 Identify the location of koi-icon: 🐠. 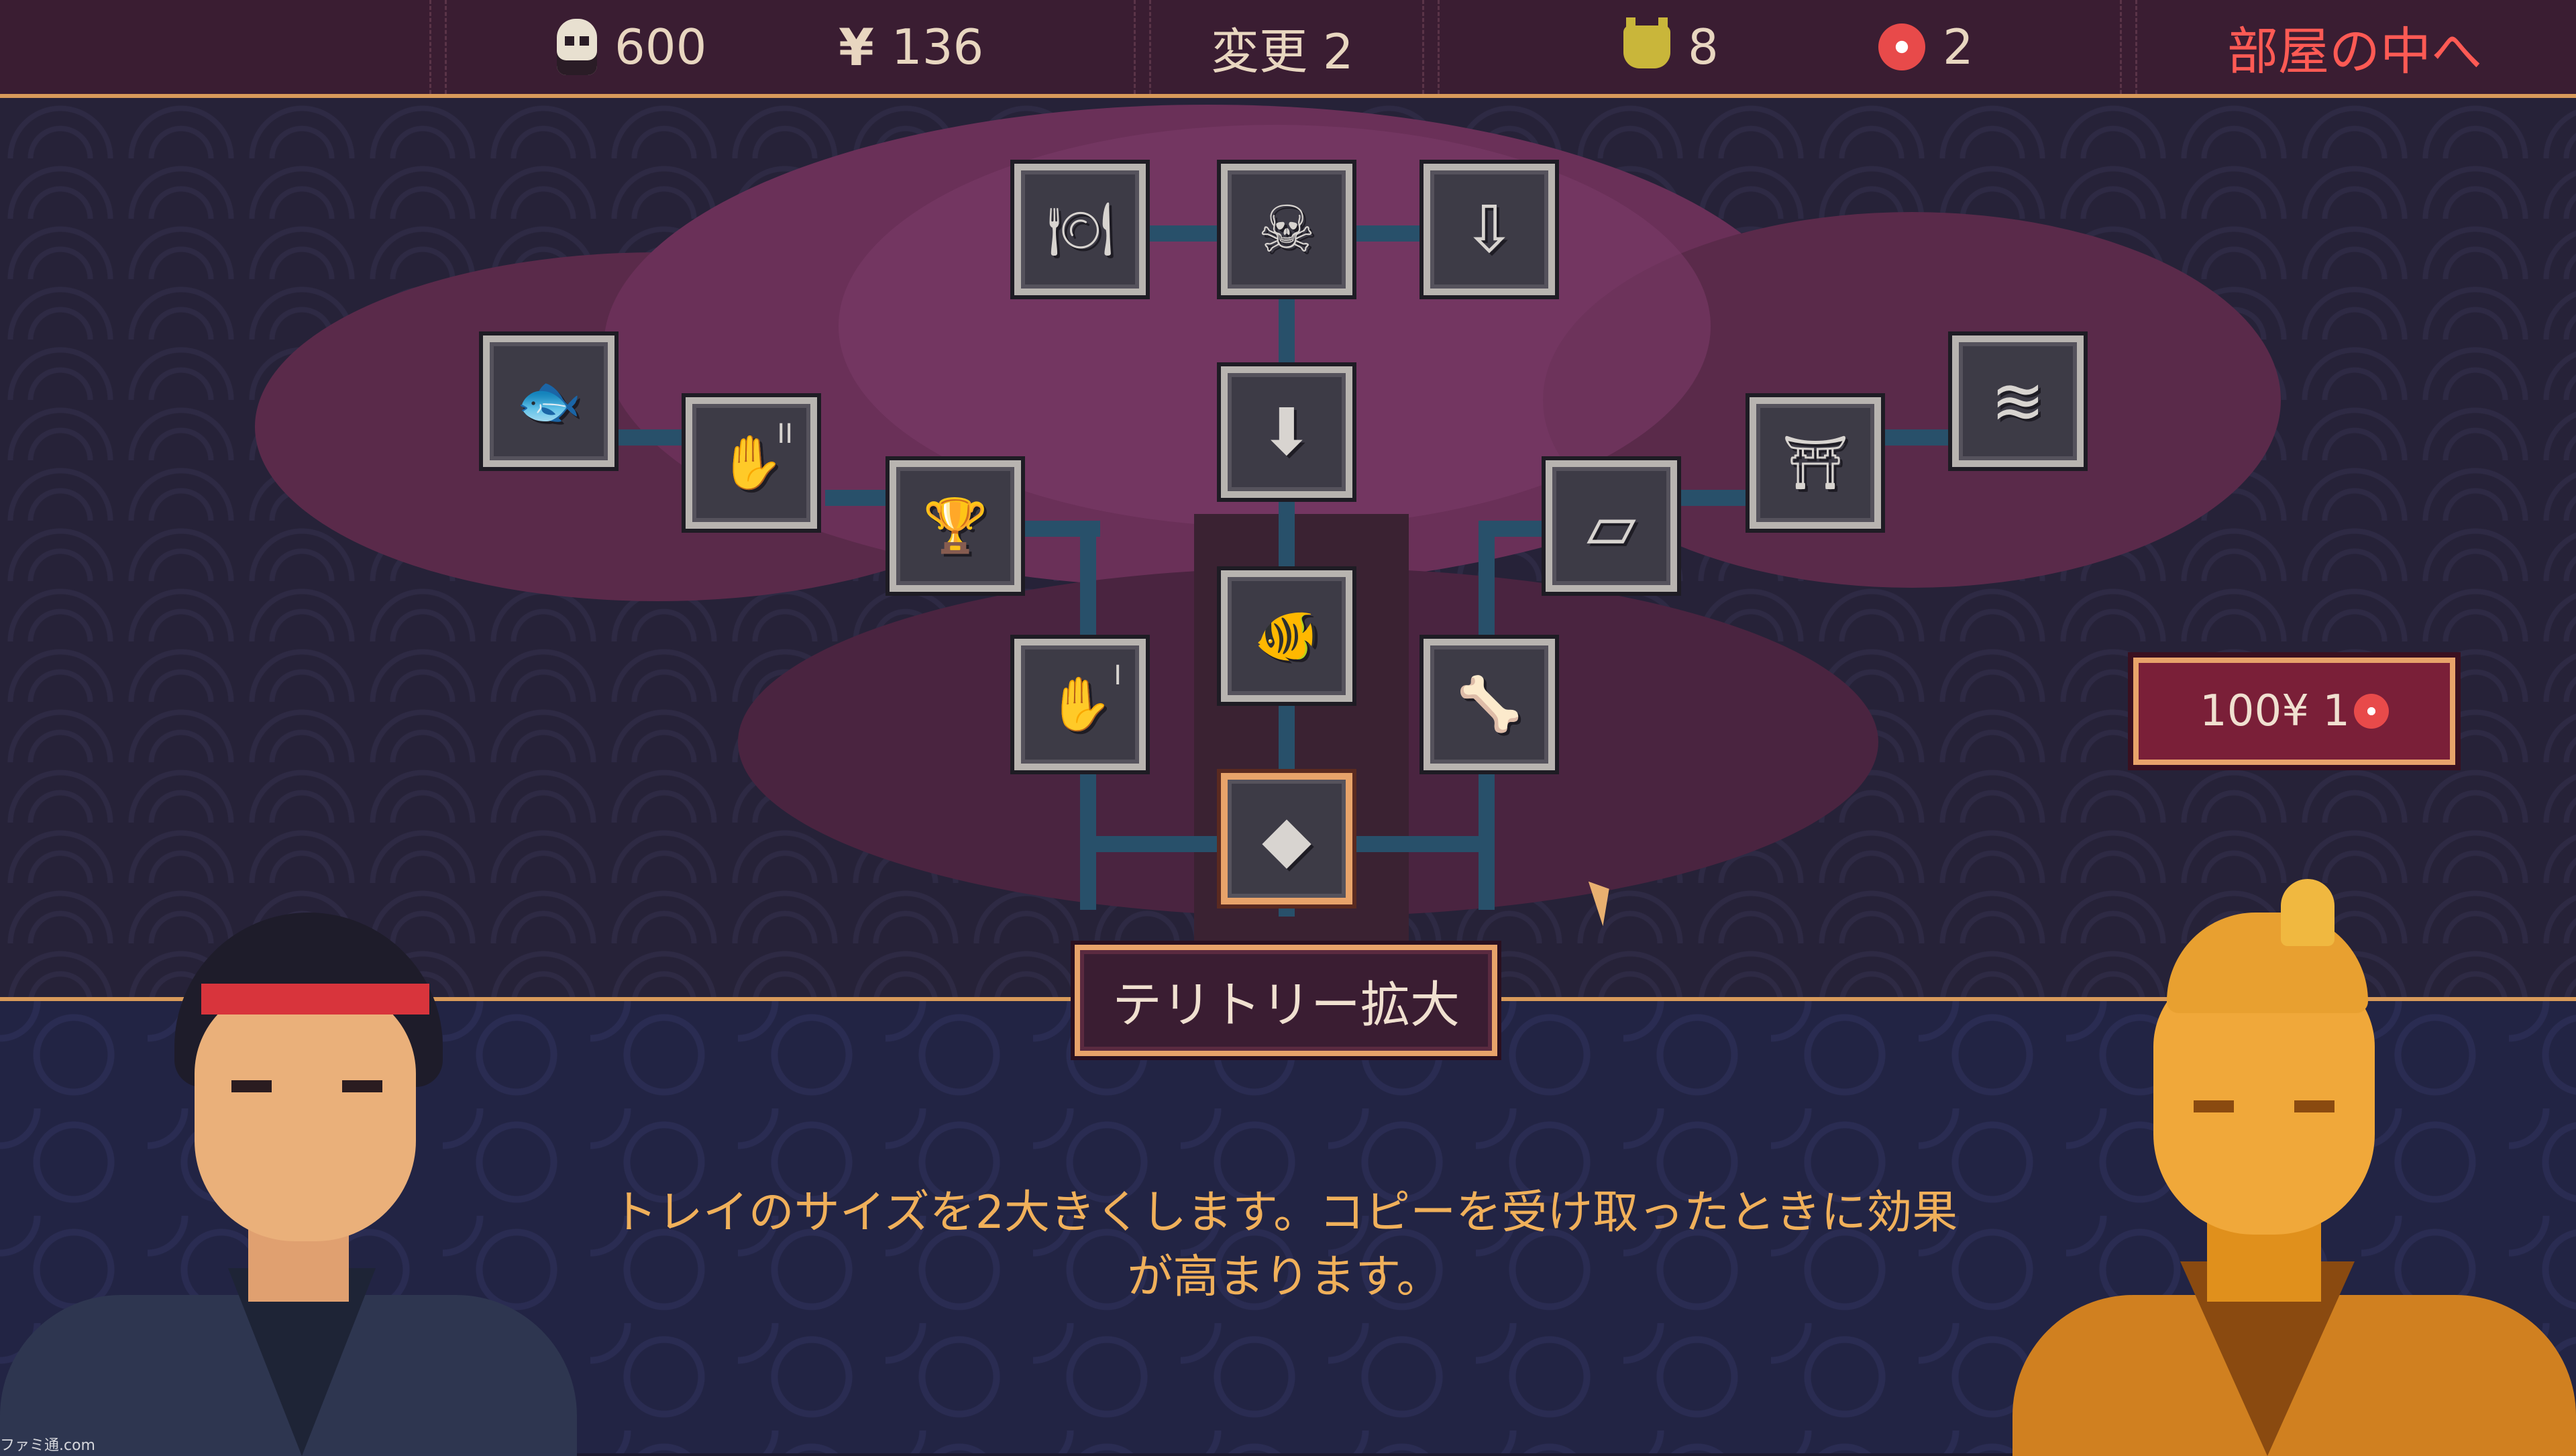
(1287, 636).